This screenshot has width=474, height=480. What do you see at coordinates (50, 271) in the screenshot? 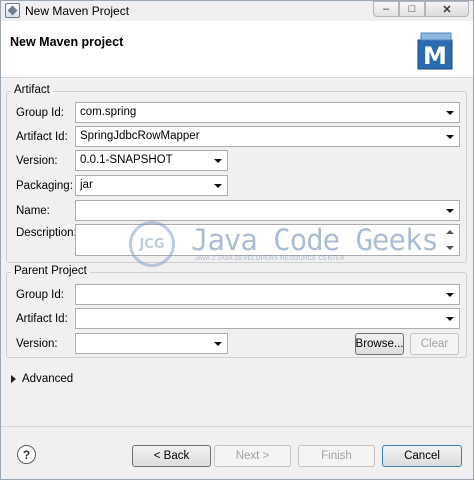
I see `parent-project-legend: Parent Project` at bounding box center [50, 271].